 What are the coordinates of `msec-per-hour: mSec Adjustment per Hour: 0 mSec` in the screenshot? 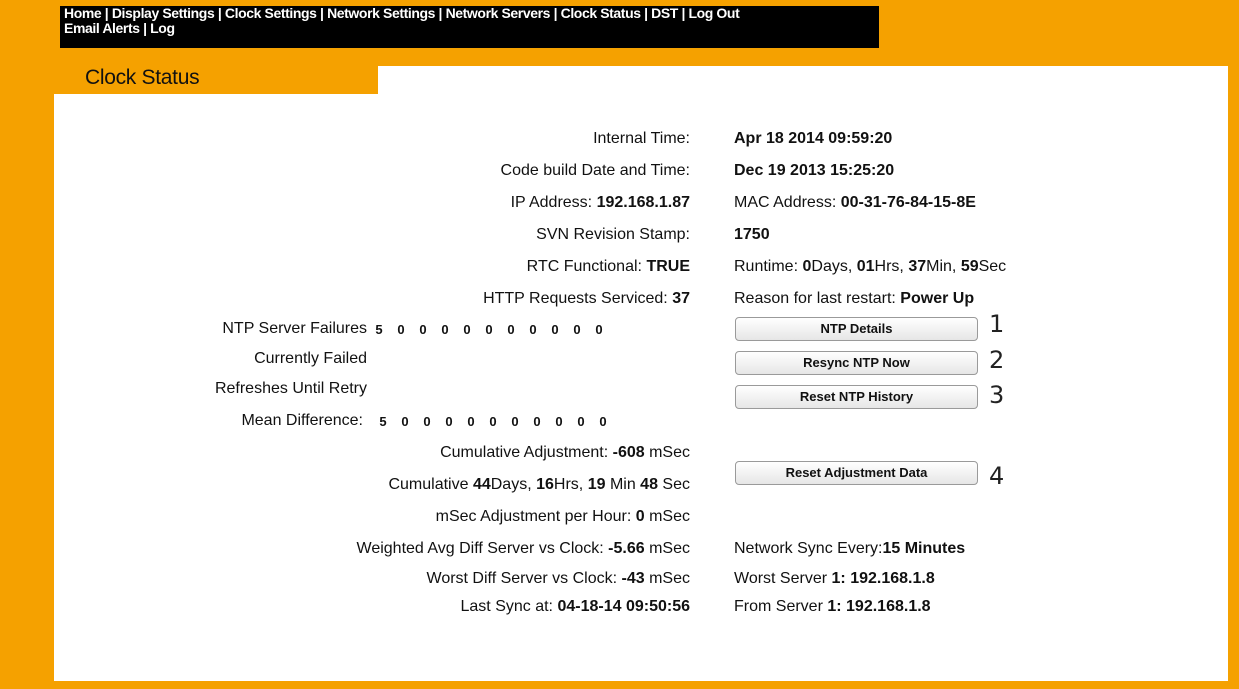 It's located at (563, 517).